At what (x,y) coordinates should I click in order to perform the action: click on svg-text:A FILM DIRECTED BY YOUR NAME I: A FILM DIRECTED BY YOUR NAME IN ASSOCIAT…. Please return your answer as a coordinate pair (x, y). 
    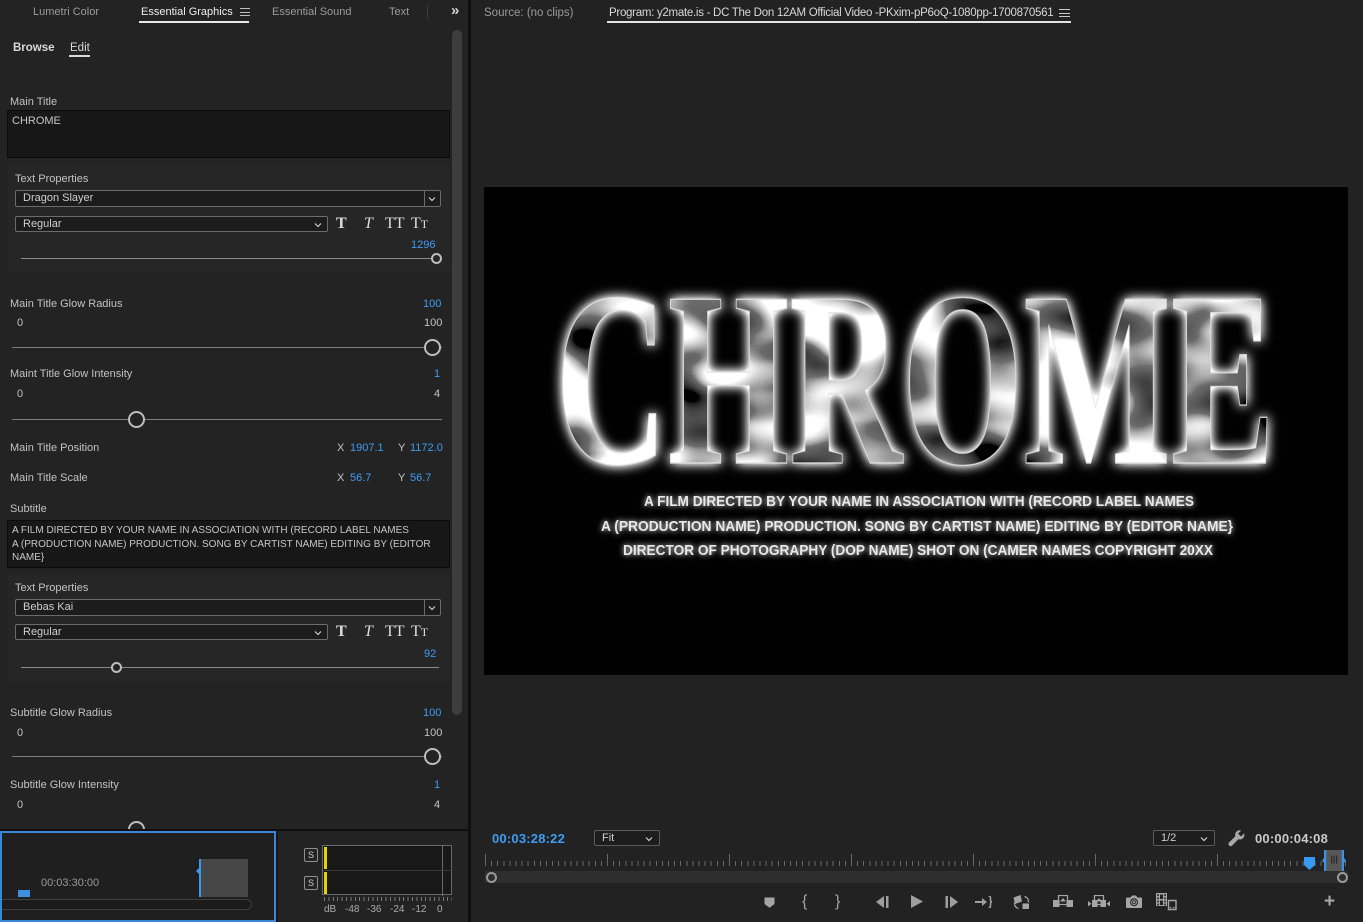
    Looking at the image, I should click on (919, 501).